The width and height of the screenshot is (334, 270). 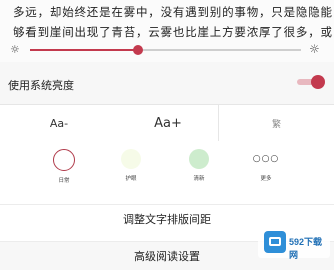 What do you see at coordinates (314, 49) in the screenshot?
I see `brightness-high-icon: ☼` at bounding box center [314, 49].